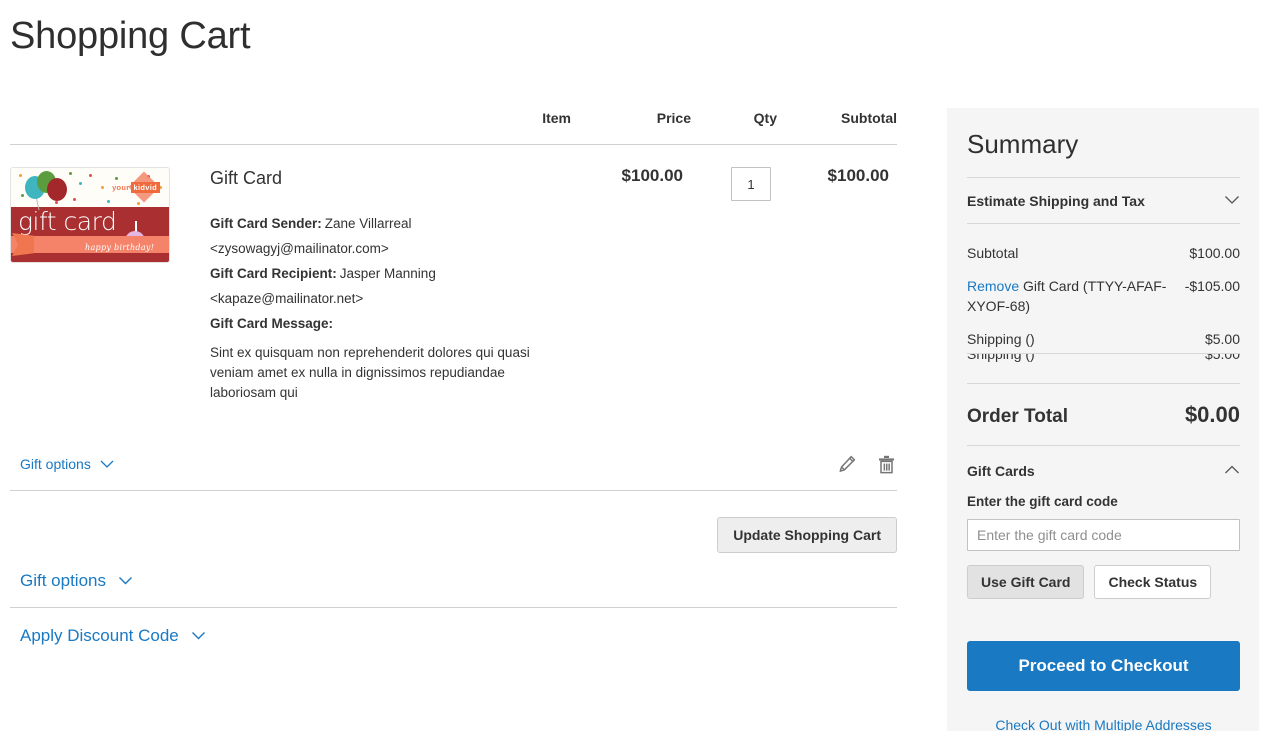  I want to click on quantity-input, so click(751, 184).